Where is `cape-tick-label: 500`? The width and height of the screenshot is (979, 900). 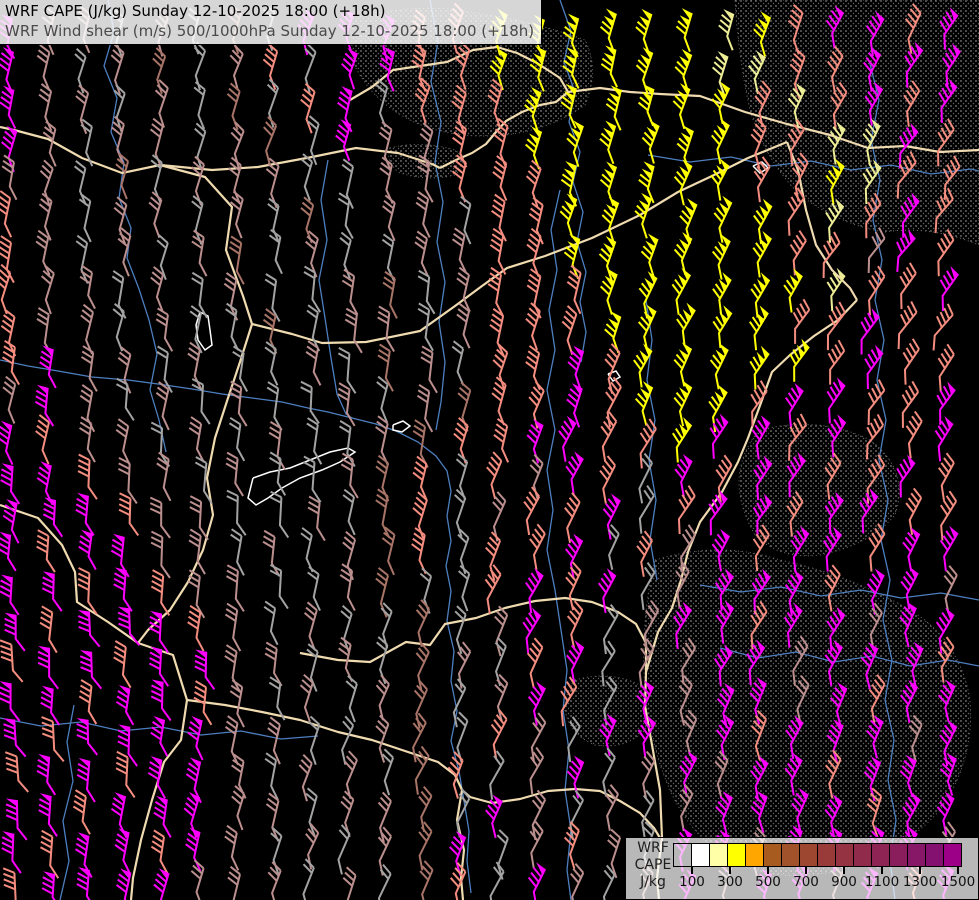
cape-tick-label: 500 is located at coordinates (768, 882).